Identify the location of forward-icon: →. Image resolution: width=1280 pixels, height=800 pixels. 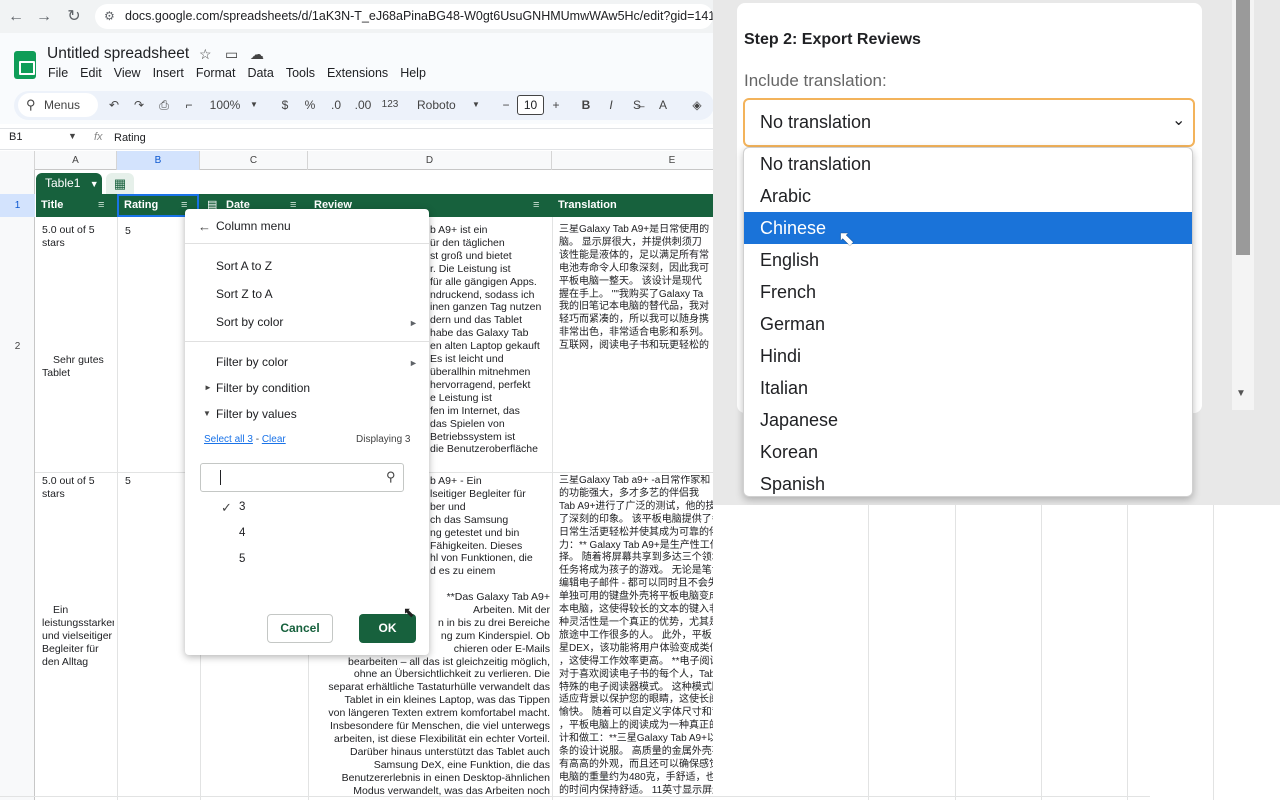
(44, 17).